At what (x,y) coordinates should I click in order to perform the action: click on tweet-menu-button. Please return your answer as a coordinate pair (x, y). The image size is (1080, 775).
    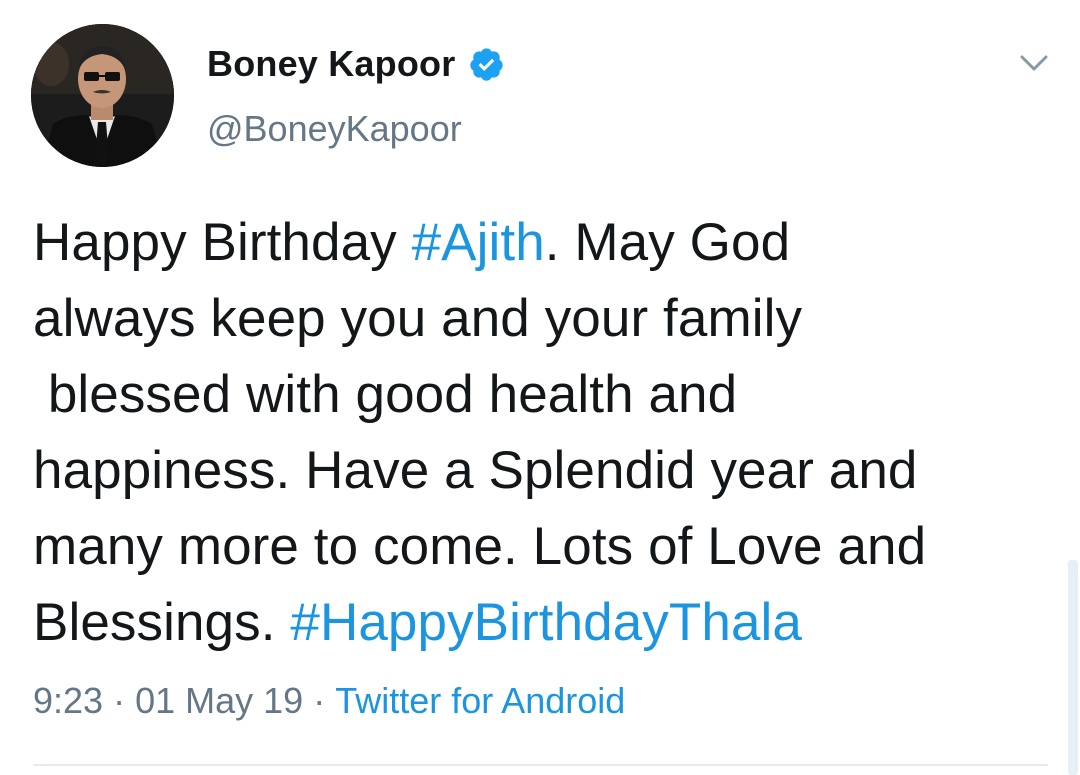
    Looking at the image, I should click on (1034, 63).